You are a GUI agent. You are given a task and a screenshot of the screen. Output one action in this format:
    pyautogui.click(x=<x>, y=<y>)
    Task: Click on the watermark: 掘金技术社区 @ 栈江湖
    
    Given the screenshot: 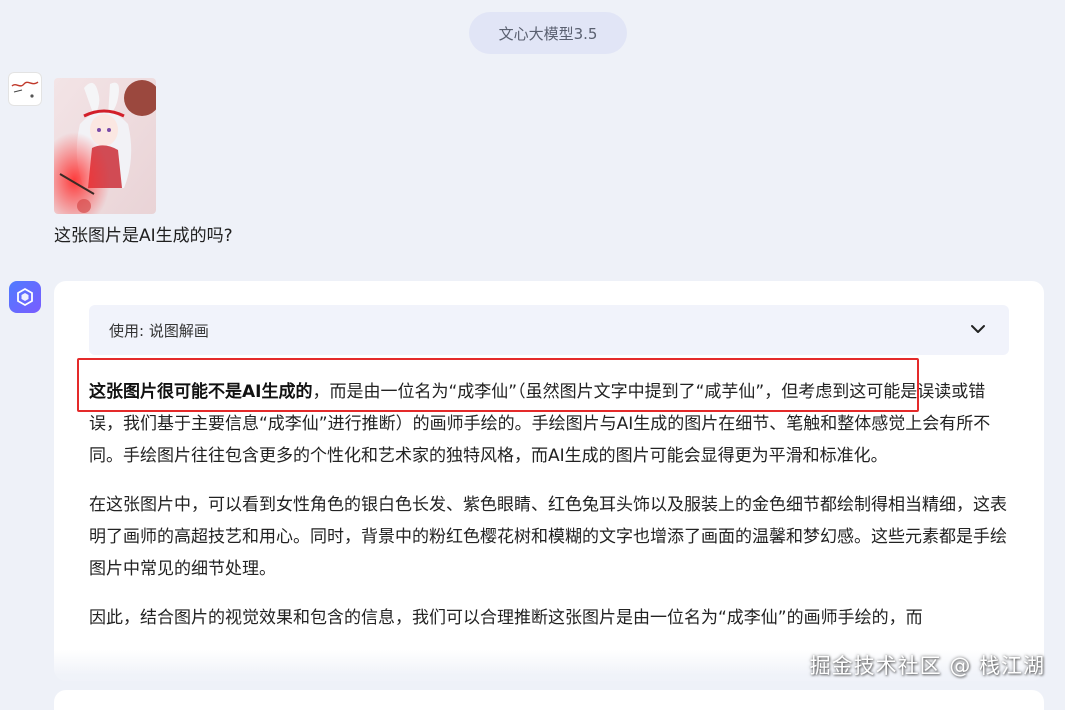 What is the action you would take?
    pyautogui.click(x=927, y=666)
    